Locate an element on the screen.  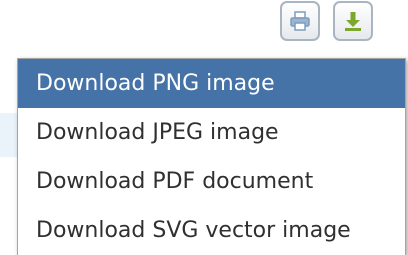
download-arrow-icon is located at coordinates (353, 21).